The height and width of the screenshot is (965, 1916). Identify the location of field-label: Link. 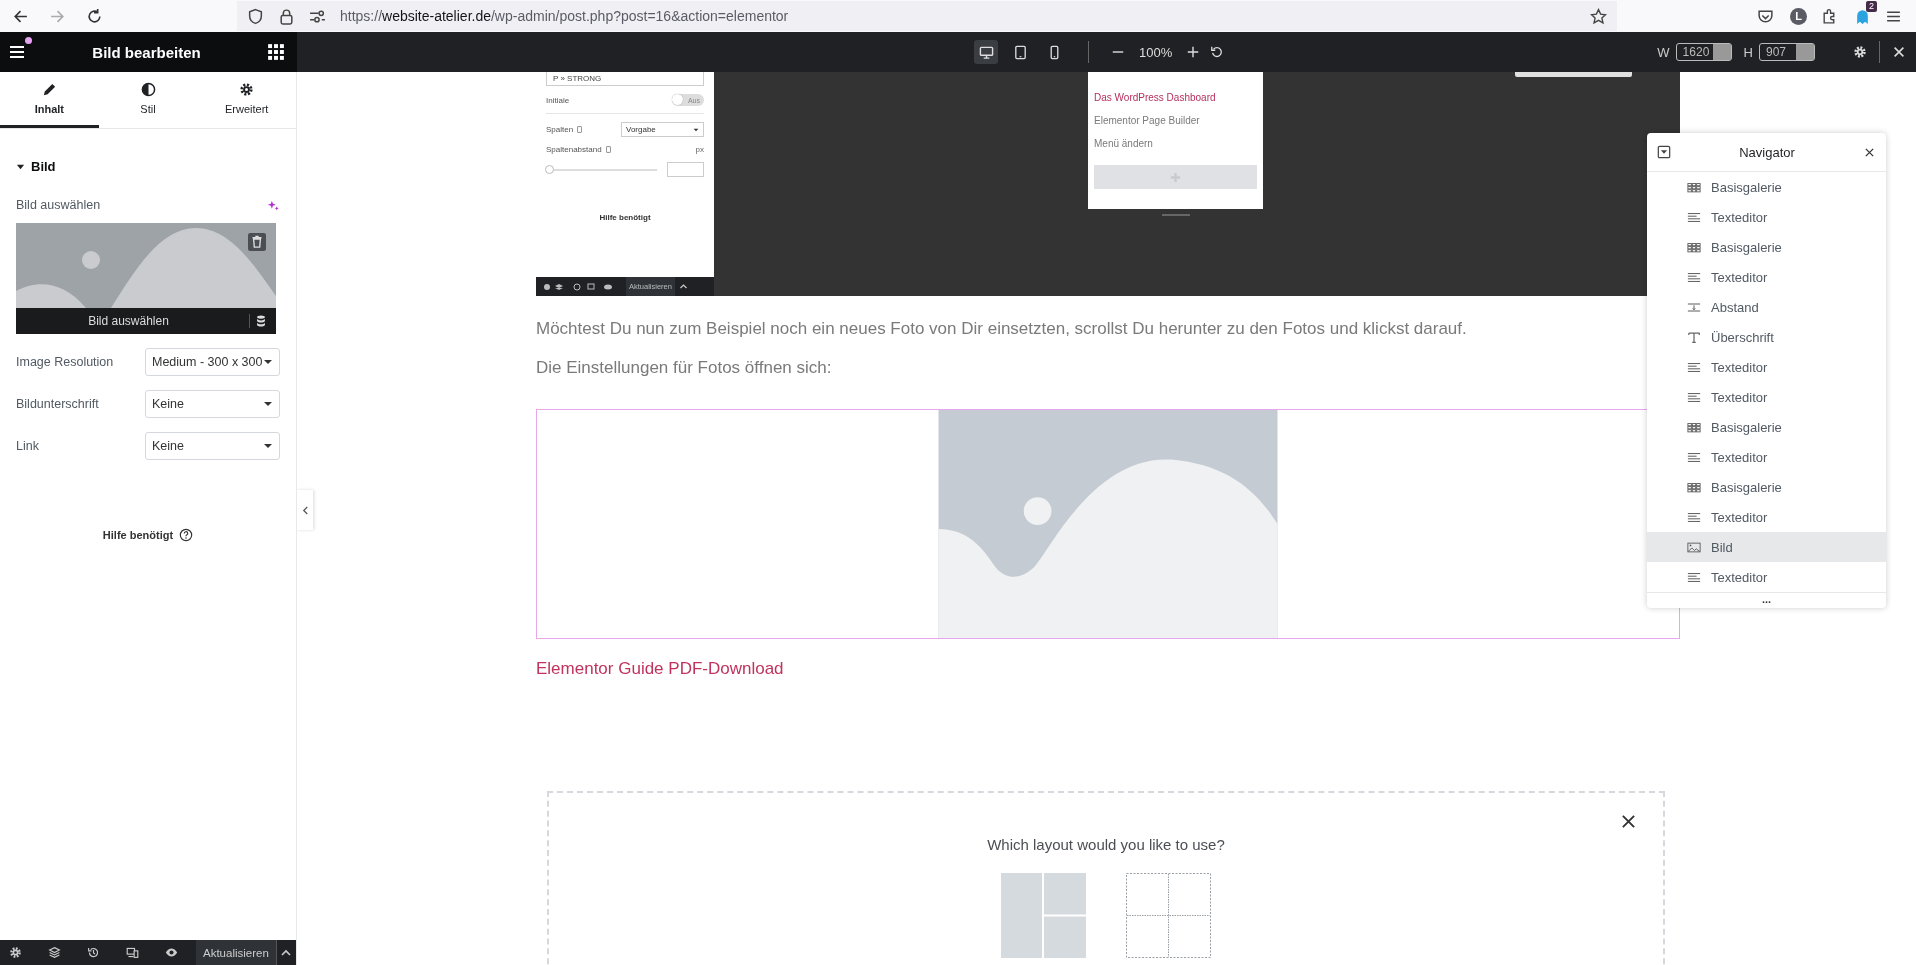
(27, 446).